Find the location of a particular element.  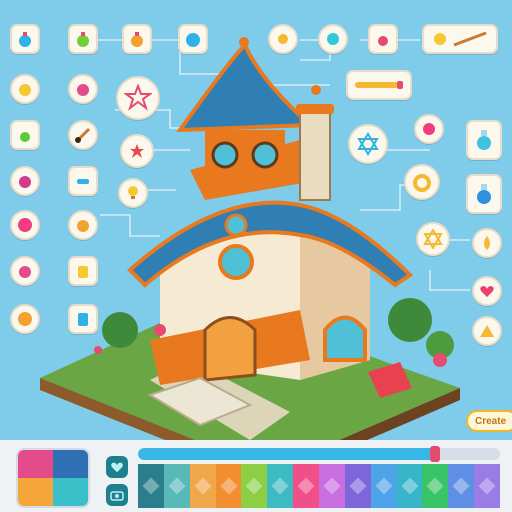

chimney-cap is located at coordinates (315, 109).